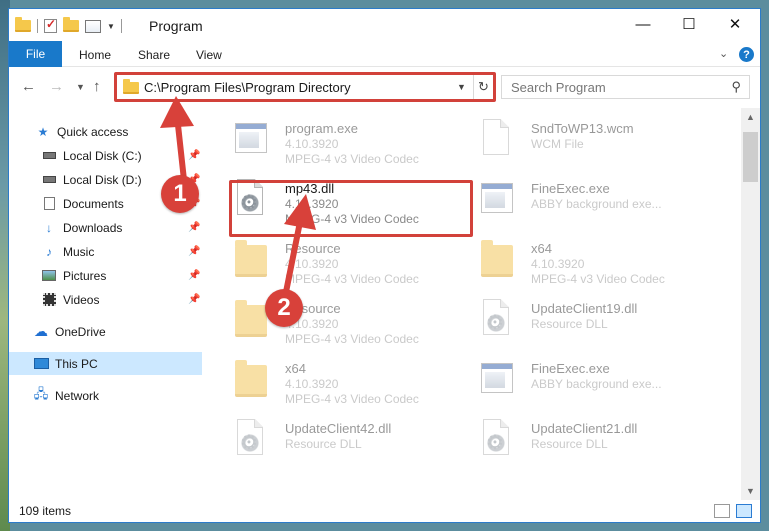  Describe the element at coordinates (181, 152) in the screenshot. I see `arrow-1-shaft` at that location.